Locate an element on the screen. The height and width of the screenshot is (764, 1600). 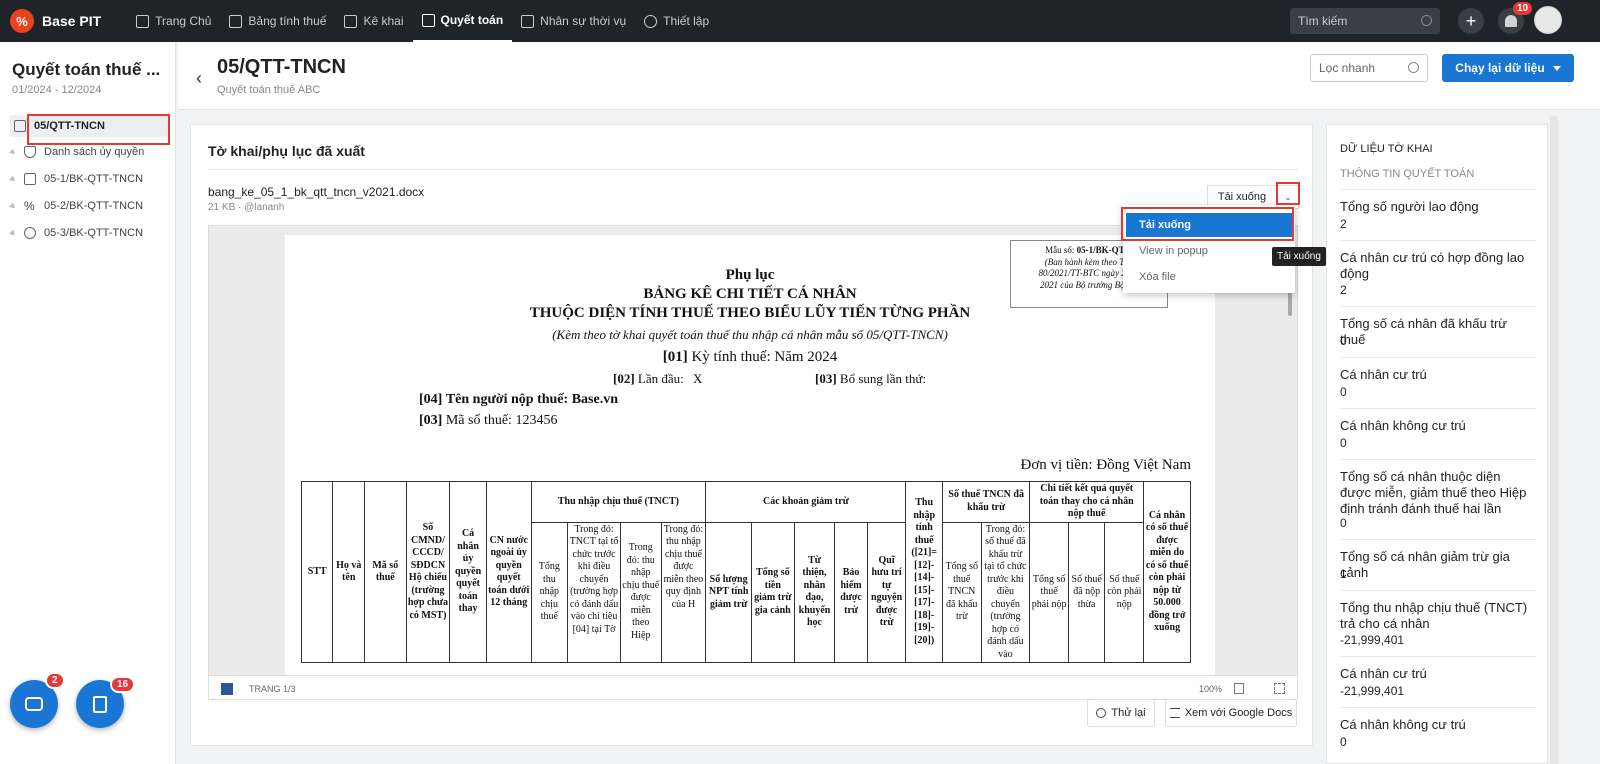
doc-currency: Đơn vị tiền: Đồng Việt Nam is located at coordinates (1106, 465).